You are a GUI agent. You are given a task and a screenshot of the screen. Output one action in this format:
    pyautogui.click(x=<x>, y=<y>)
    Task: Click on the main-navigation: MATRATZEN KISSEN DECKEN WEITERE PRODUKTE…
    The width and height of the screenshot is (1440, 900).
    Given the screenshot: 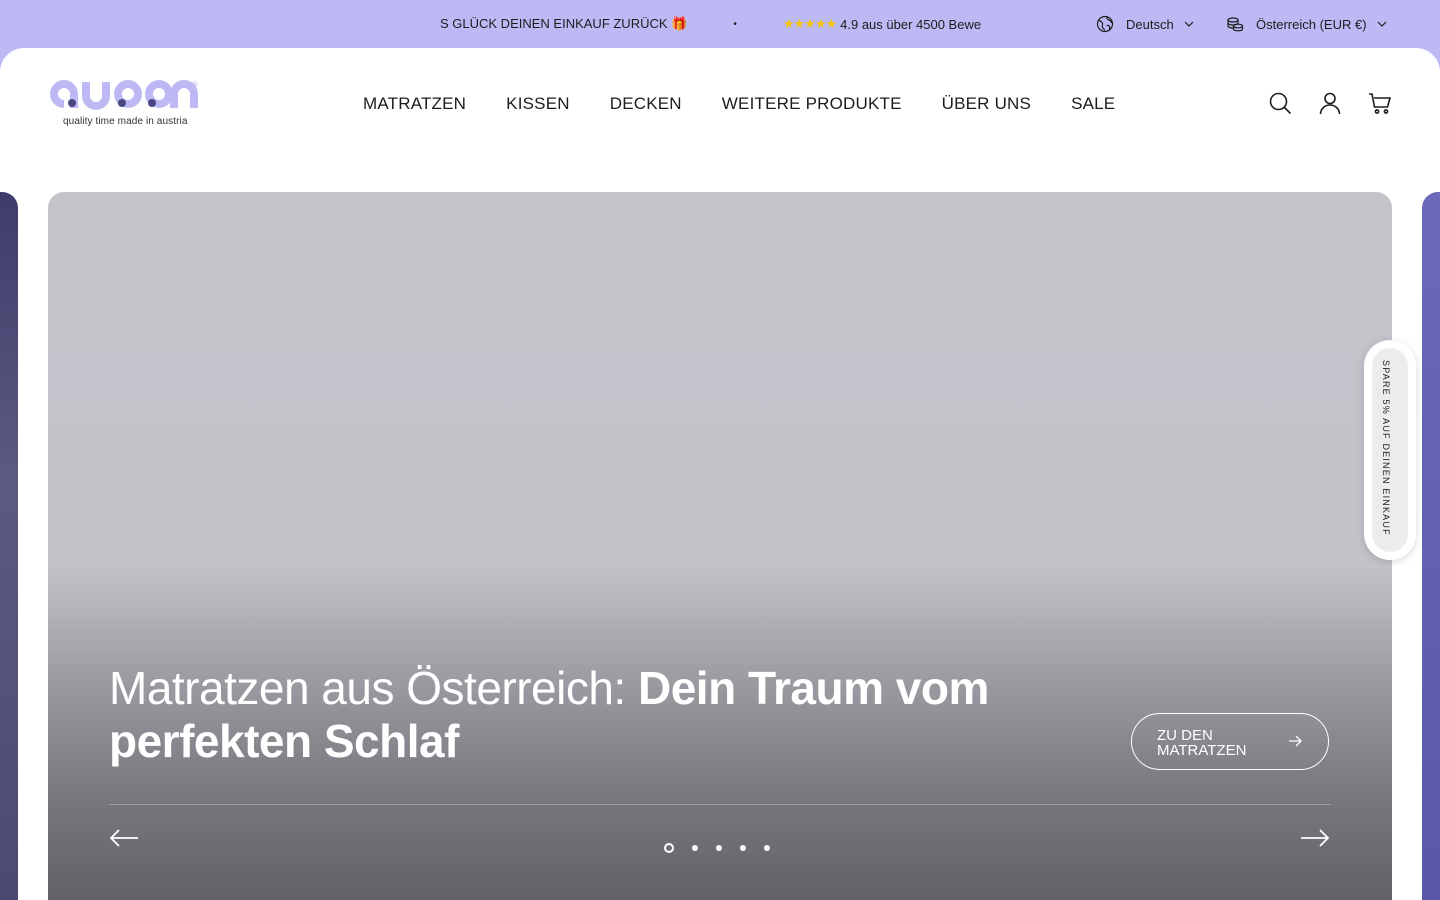 What is the action you would take?
    pyautogui.click(x=739, y=104)
    